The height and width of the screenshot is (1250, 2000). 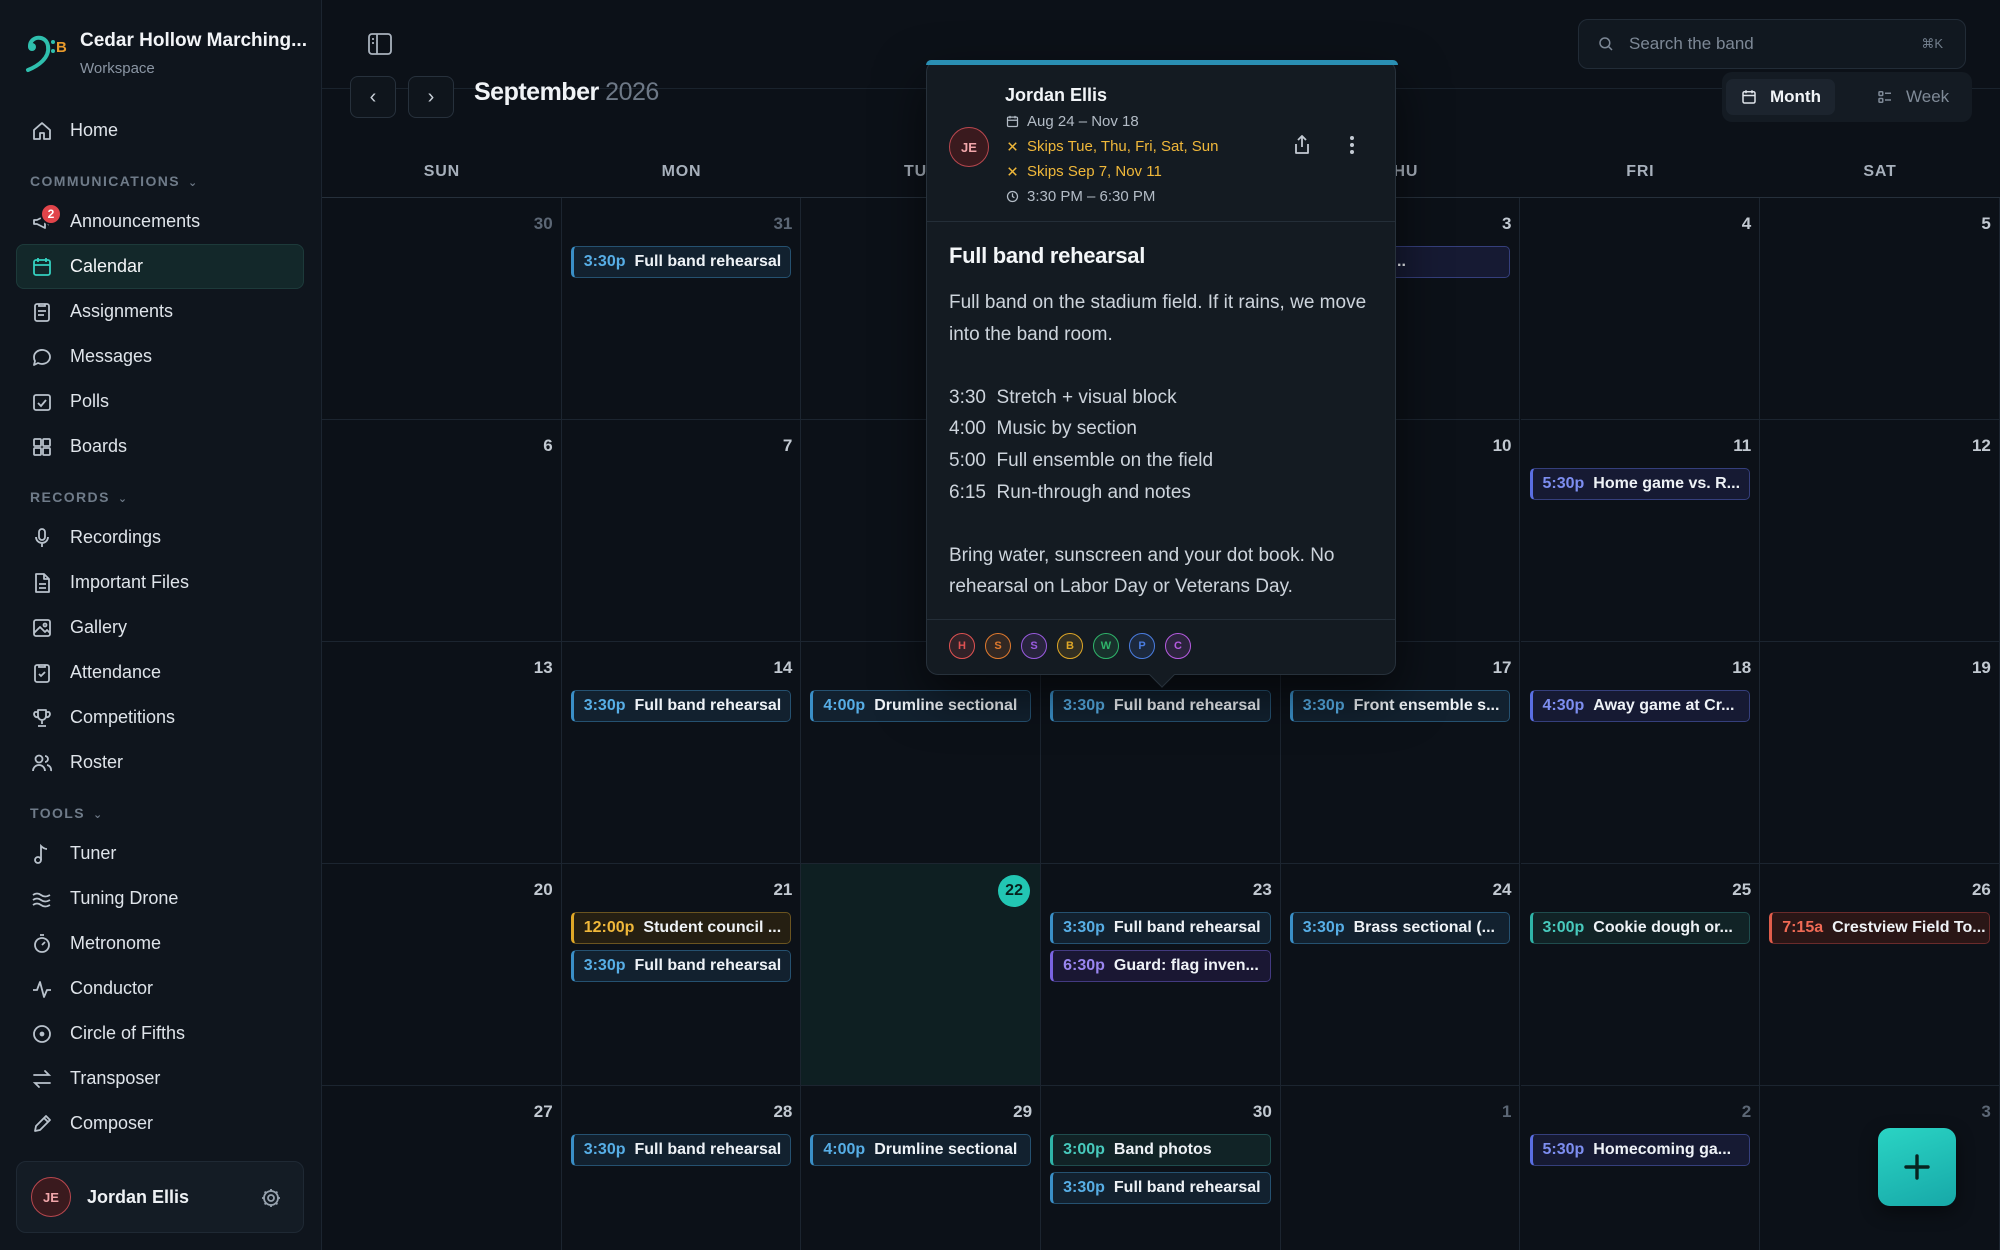 I want to click on schedule-item: Full ensemble on the field, so click(x=1105, y=460).